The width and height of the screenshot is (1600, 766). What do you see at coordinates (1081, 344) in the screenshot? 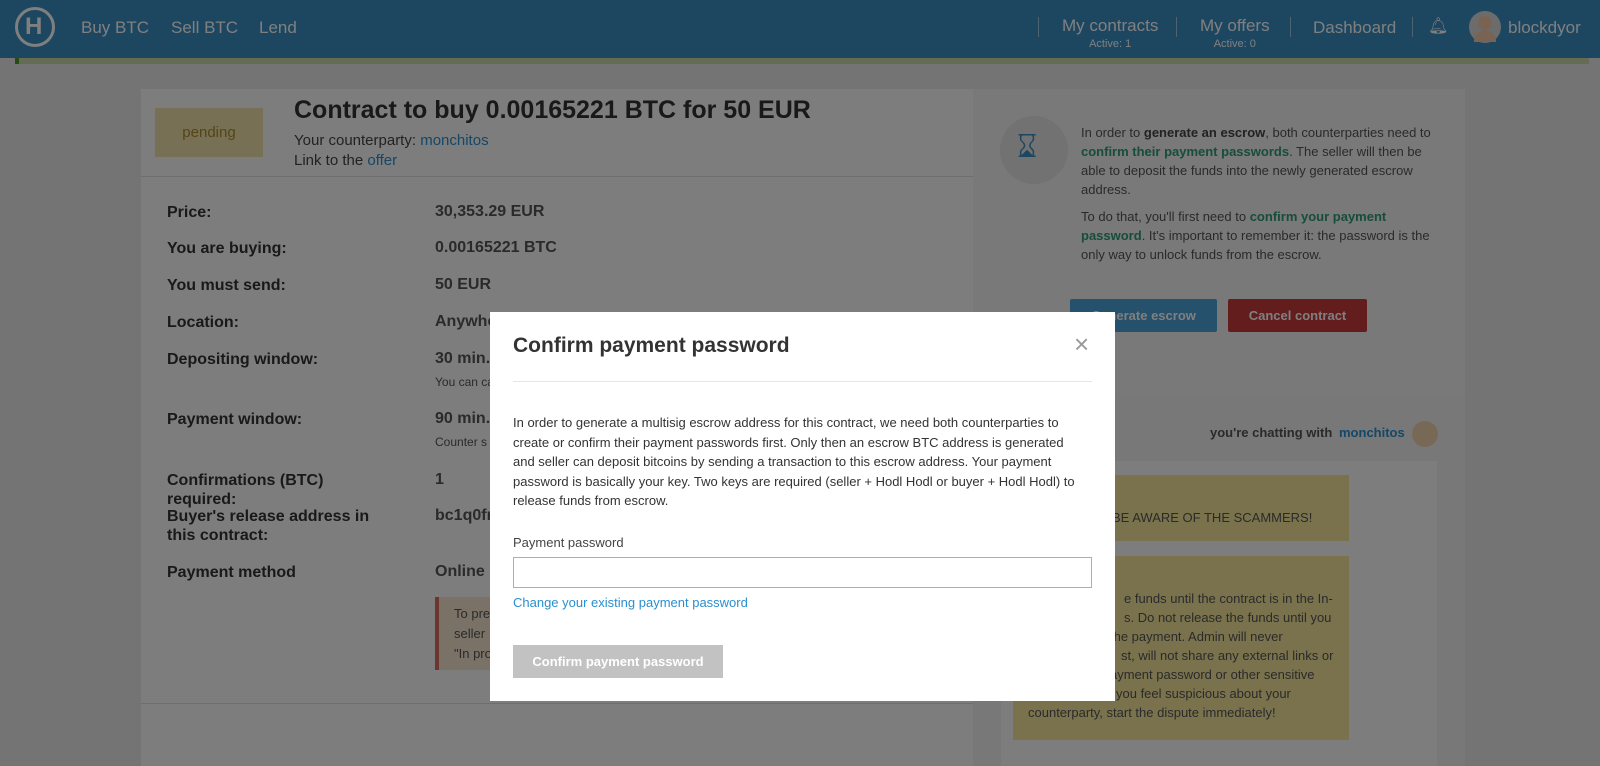
I see `close-icon: ×` at bounding box center [1081, 344].